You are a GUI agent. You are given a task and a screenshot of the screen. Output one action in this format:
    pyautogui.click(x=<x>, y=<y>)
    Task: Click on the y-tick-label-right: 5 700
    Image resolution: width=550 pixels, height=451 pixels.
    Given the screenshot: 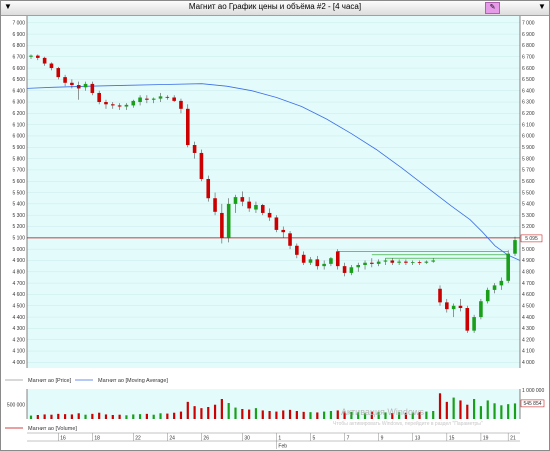 What is the action you would take?
    pyautogui.click(x=528, y=171)
    